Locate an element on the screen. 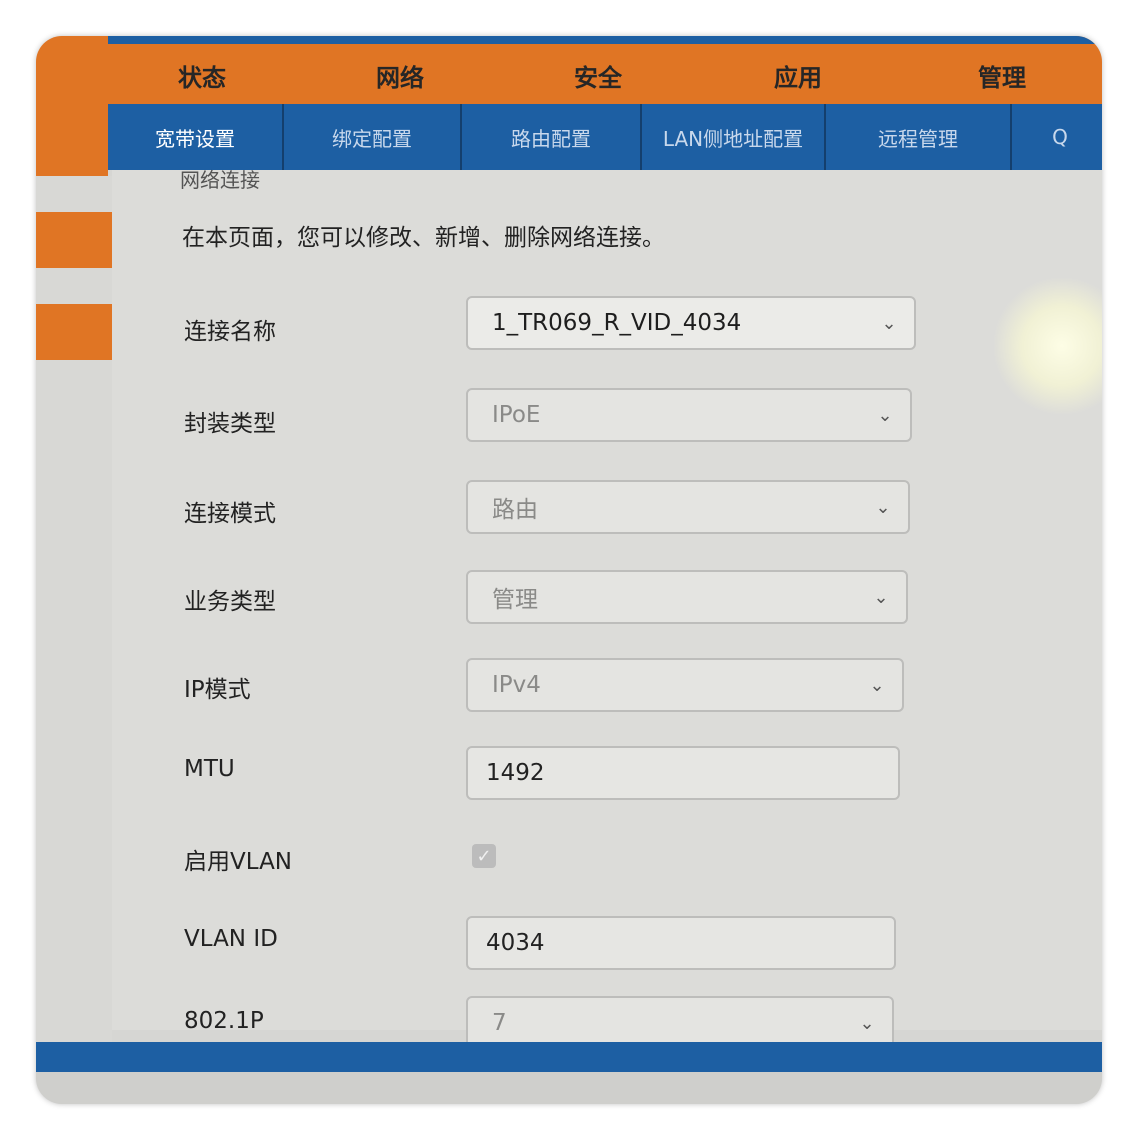 This screenshot has height=1140, width=1138. connection-mode-select: 路由 ⌄ is located at coordinates (688, 507).